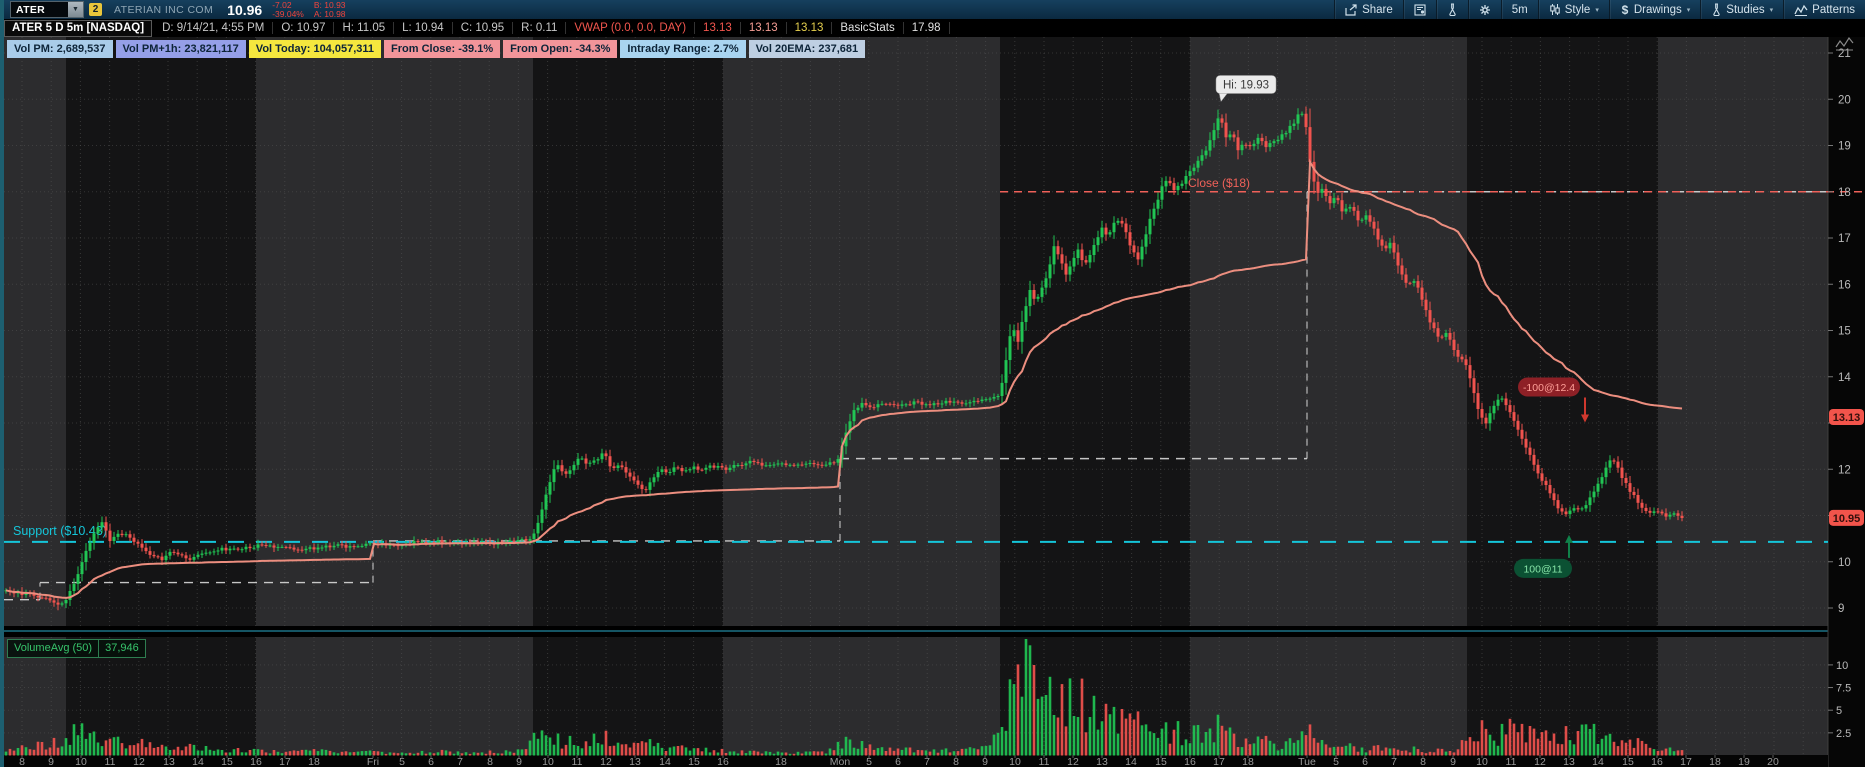 The image size is (1865, 767). What do you see at coordinates (75, 9) in the screenshot?
I see `symbol-dropdown-button: ▼` at bounding box center [75, 9].